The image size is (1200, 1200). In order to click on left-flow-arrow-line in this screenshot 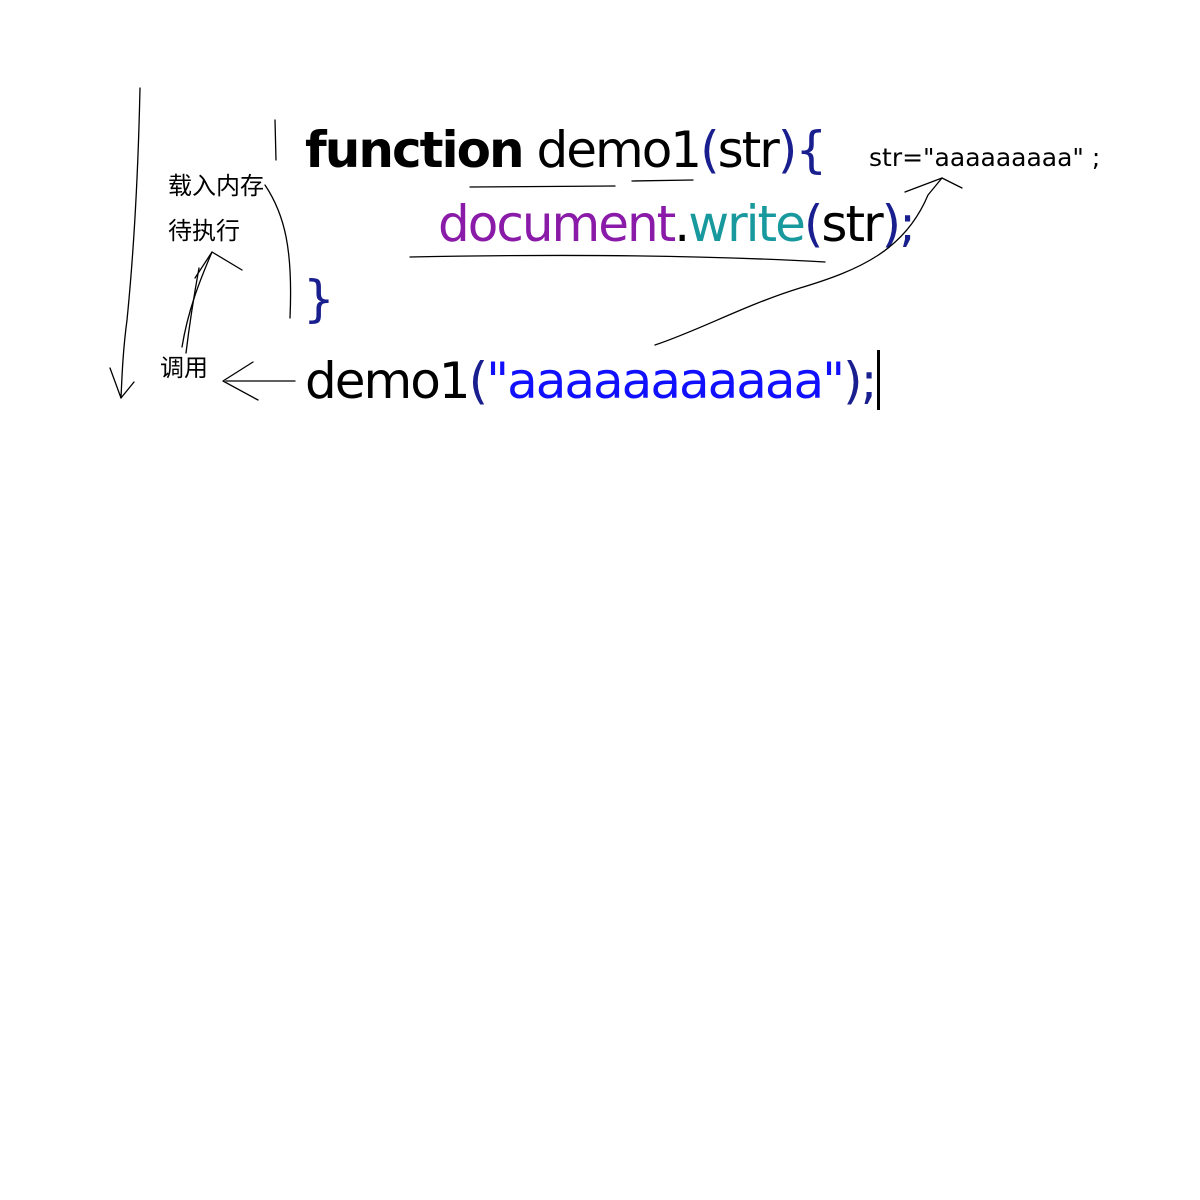, I will do `click(130, 243)`.